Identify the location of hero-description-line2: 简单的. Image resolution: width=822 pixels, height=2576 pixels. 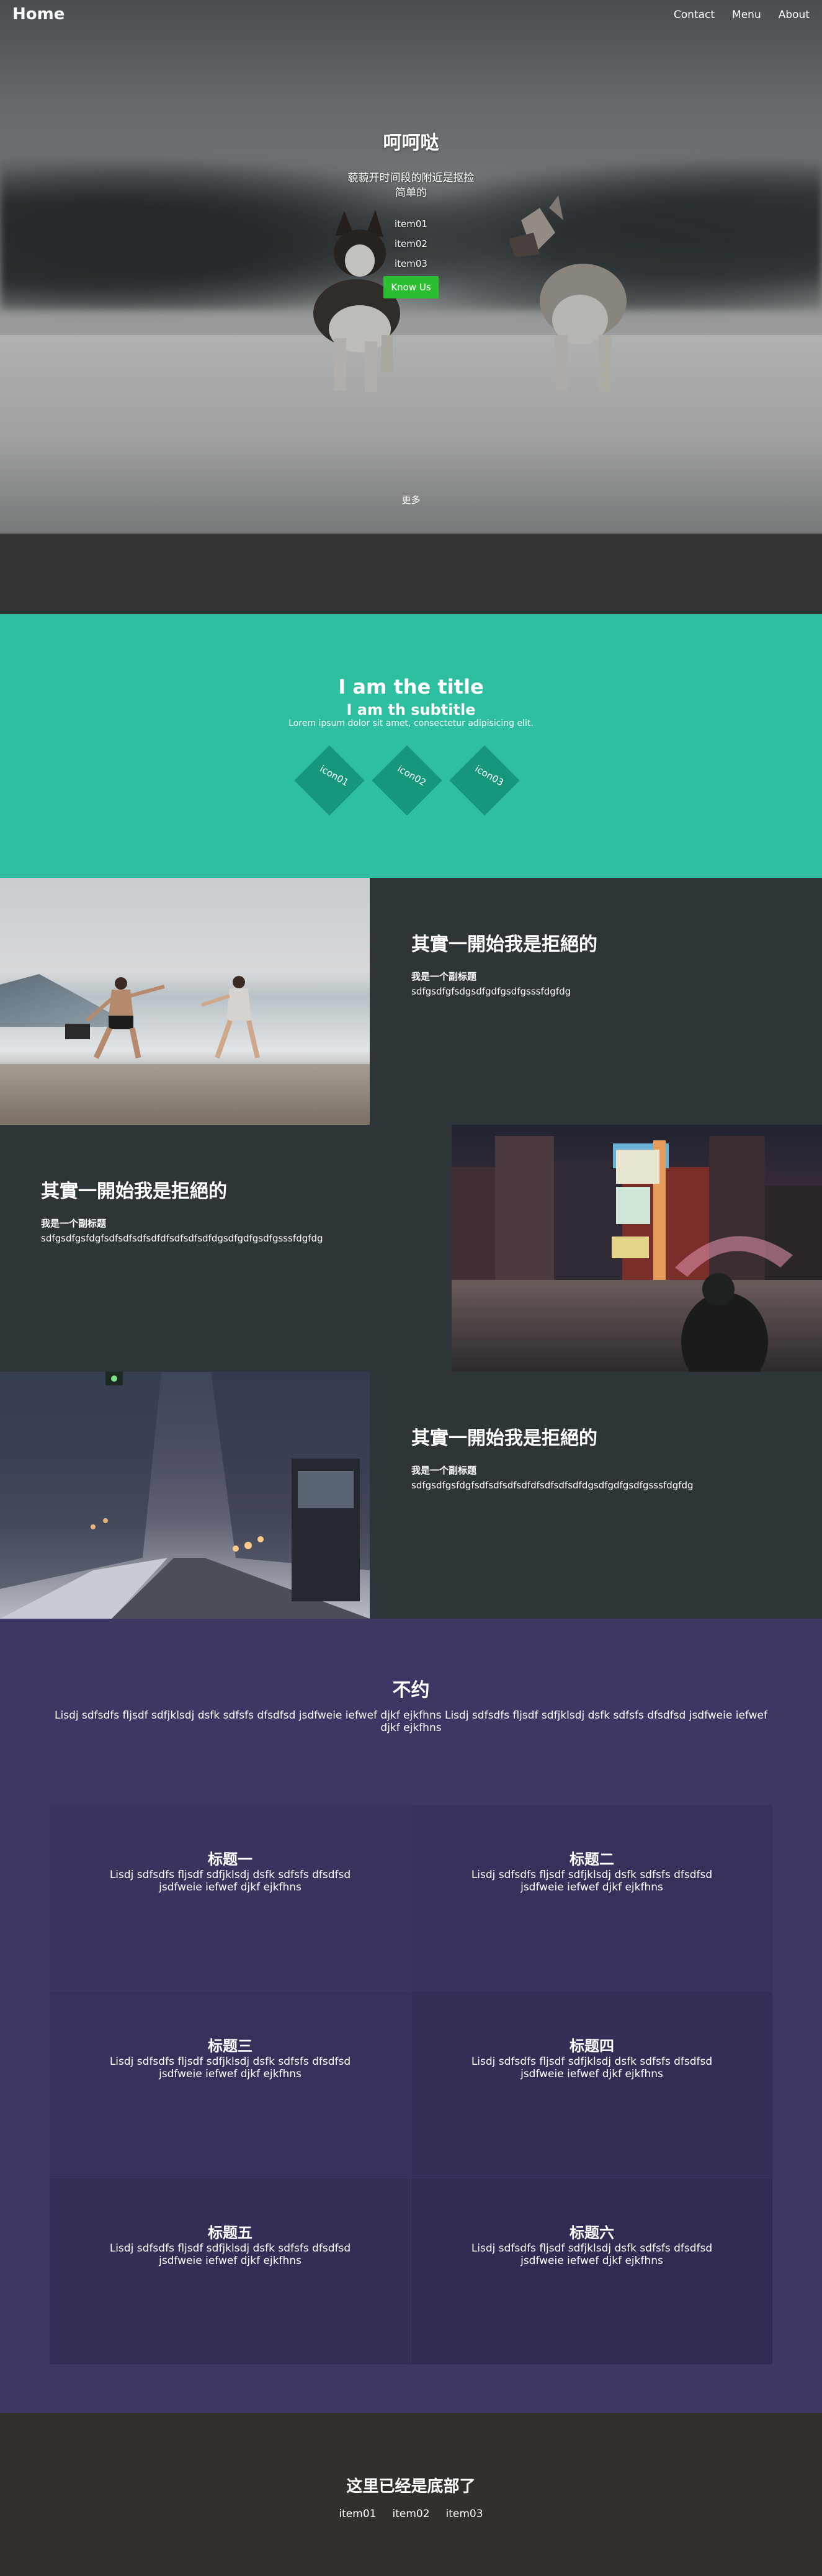
(411, 193).